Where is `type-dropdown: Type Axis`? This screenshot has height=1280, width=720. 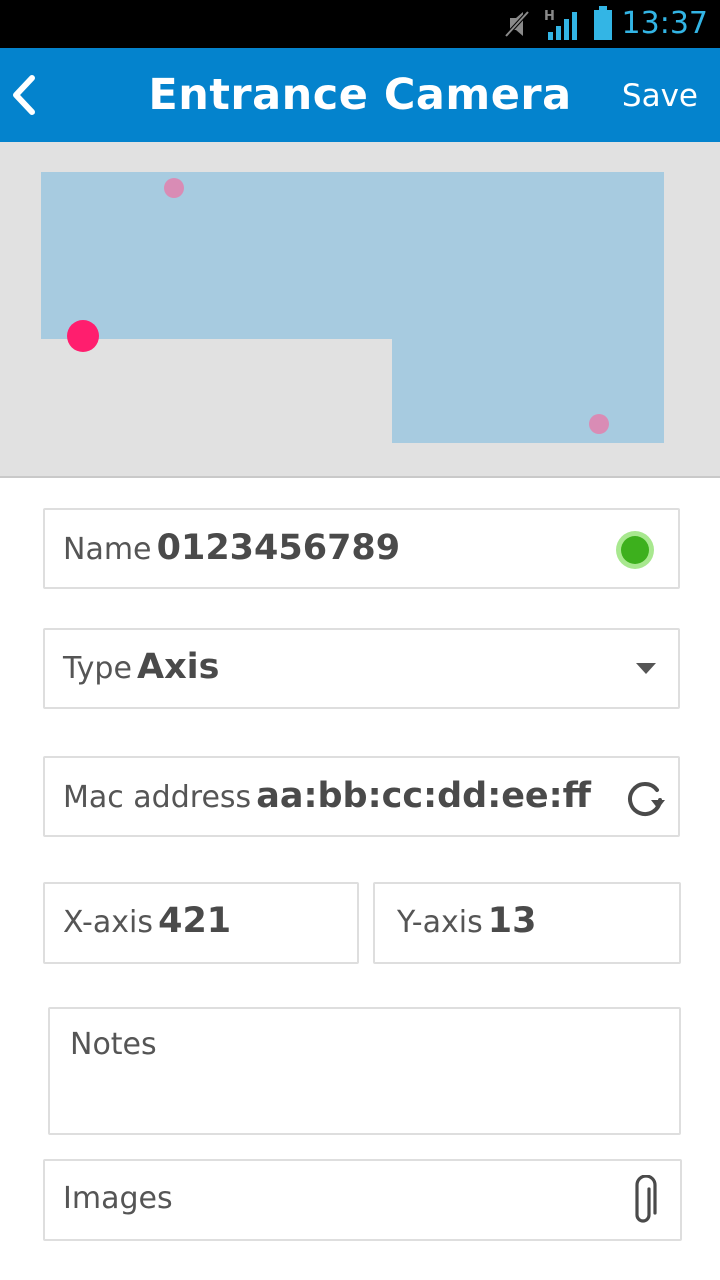
type-dropdown: Type Axis is located at coordinates (361, 668).